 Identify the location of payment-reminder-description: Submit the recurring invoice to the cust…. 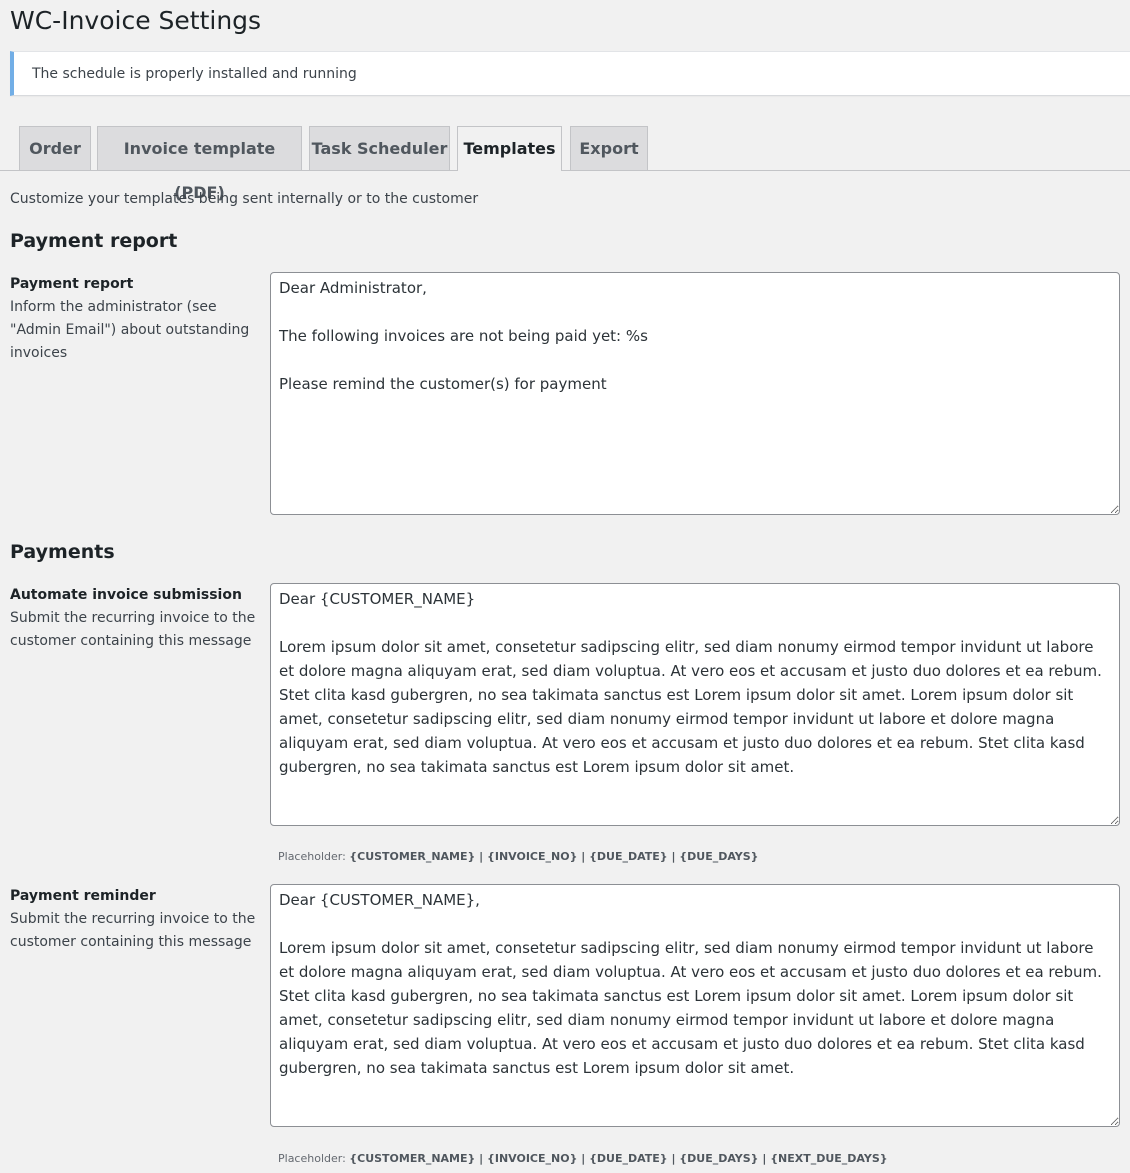
(133, 930).